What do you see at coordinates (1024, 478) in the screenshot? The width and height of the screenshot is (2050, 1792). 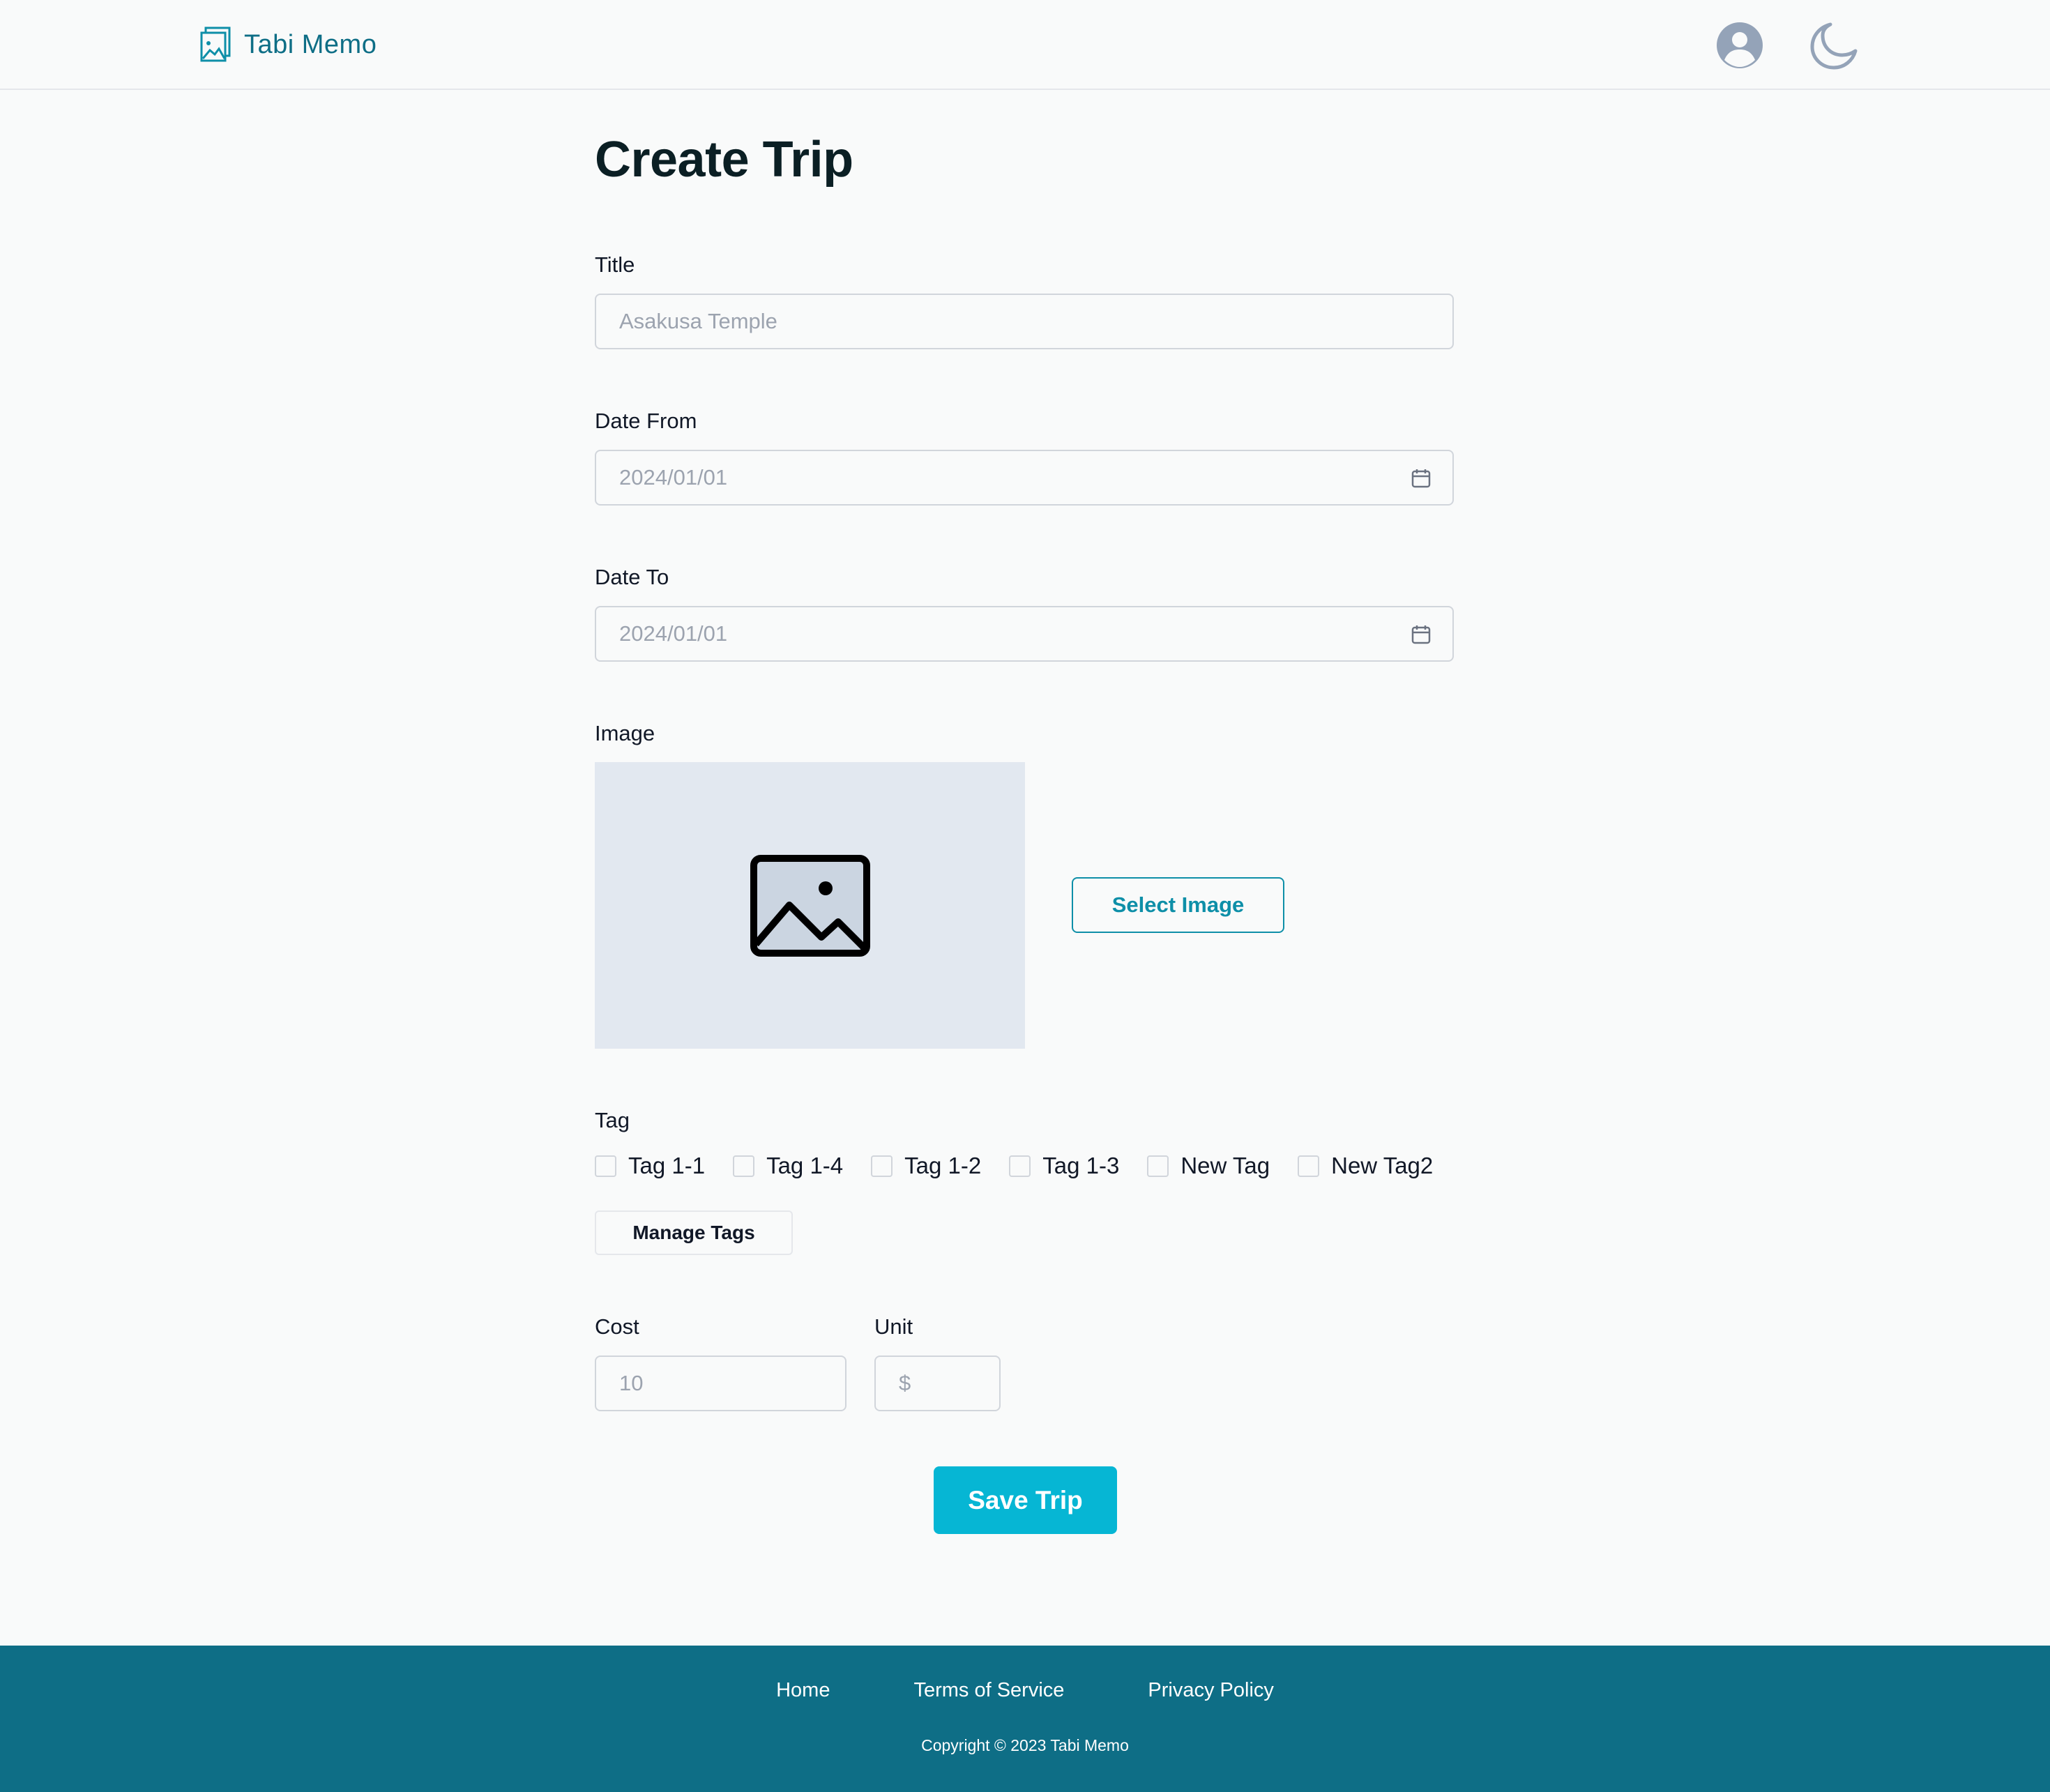 I see `date-from-input: 2024/01/01` at bounding box center [1024, 478].